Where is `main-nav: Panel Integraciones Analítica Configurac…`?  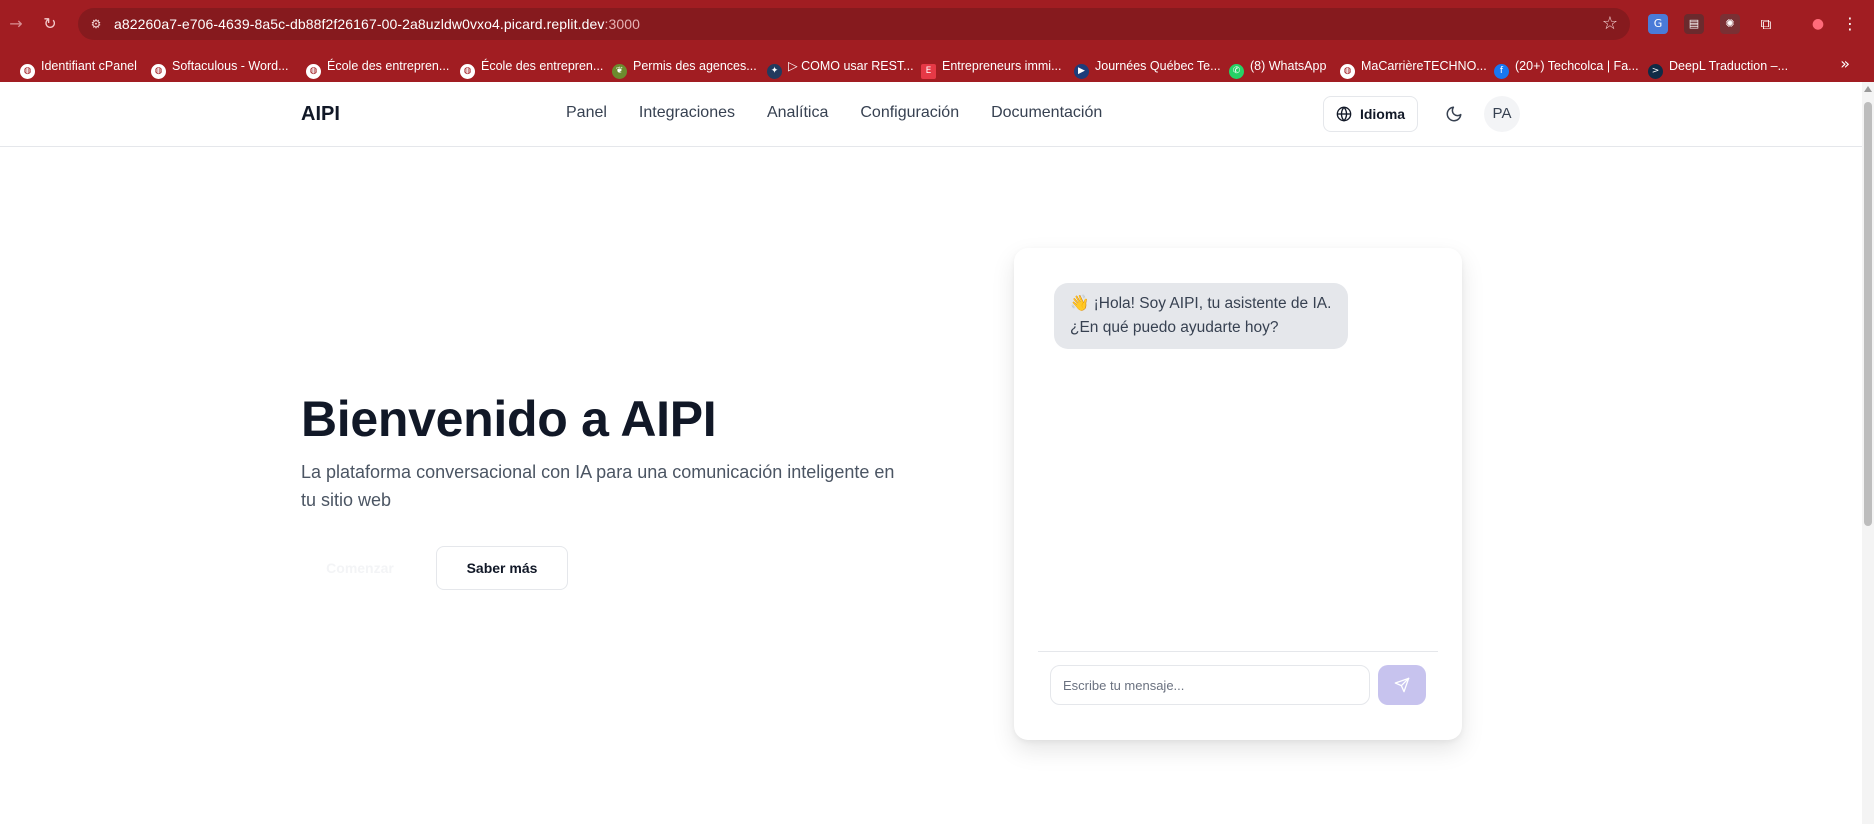 main-nav: Panel Integraciones Analítica Configurac… is located at coordinates (834, 113).